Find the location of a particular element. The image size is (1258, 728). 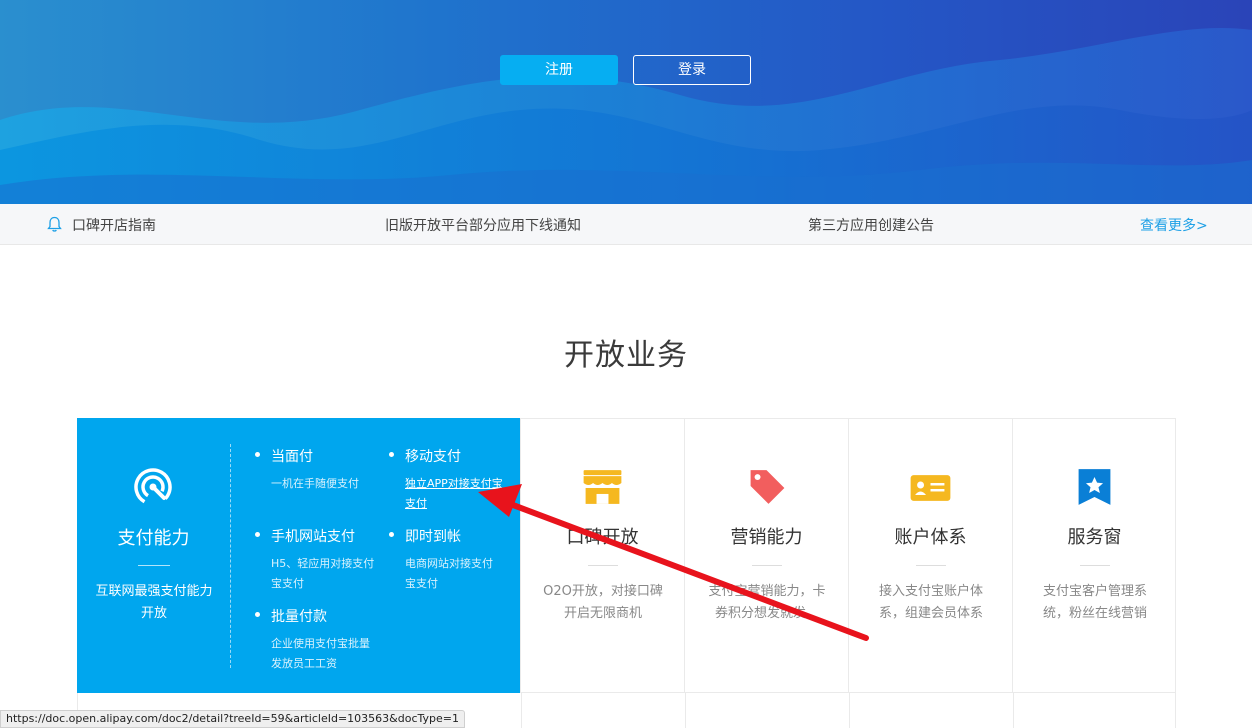

sub-item-instant-transfer: 即时到帐 电商网站对接支付宝支付 is located at coordinates (446, 560).